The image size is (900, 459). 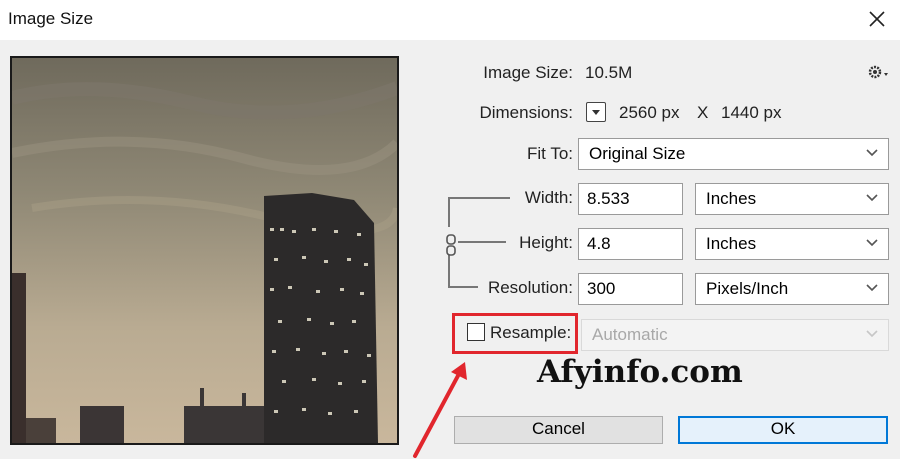 I want to click on image-size-value: 10.5M, so click(x=609, y=72).